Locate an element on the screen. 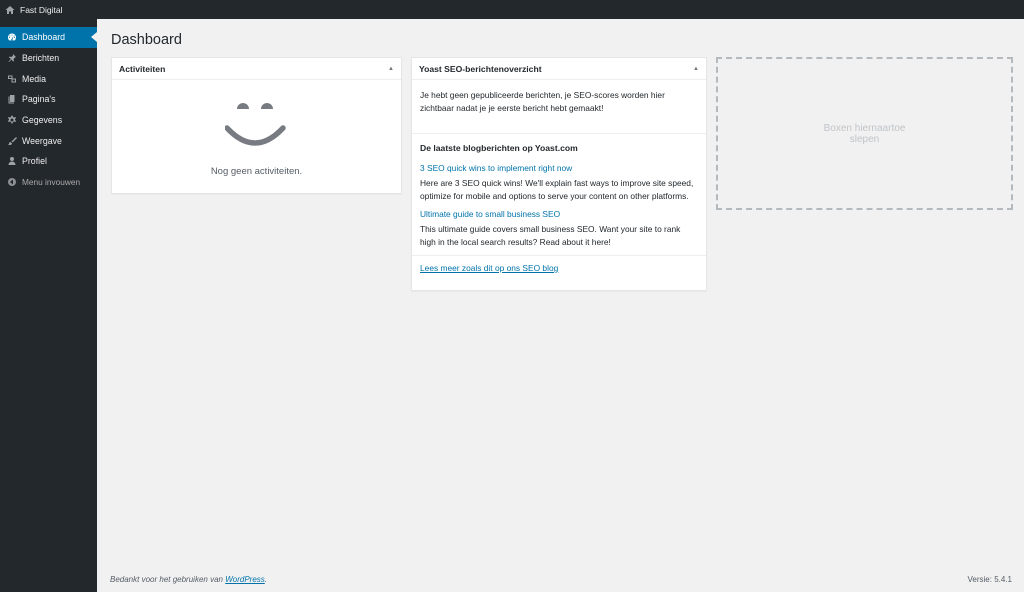  collapse-label: Menu invouwen is located at coordinates (51, 182).